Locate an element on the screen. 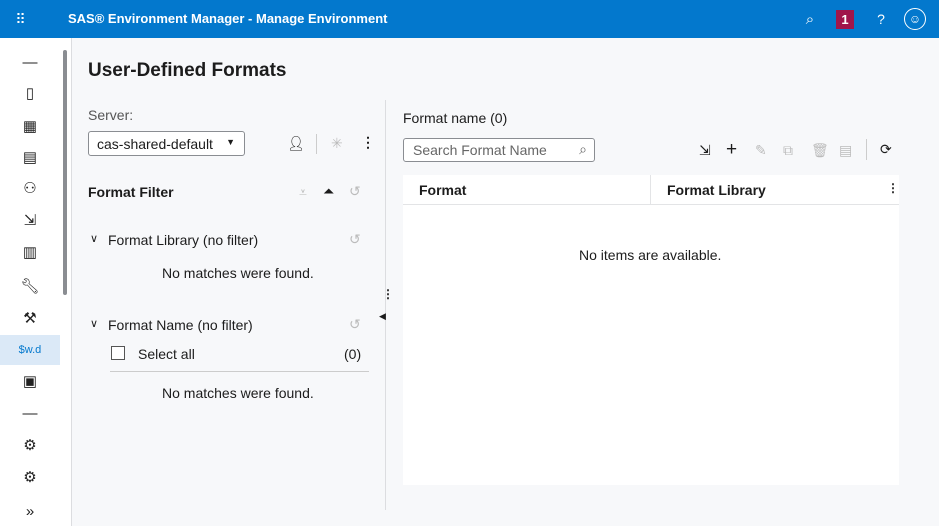 The height and width of the screenshot is (526, 939). search-placeholder: Search Format Name is located at coordinates (480, 150).